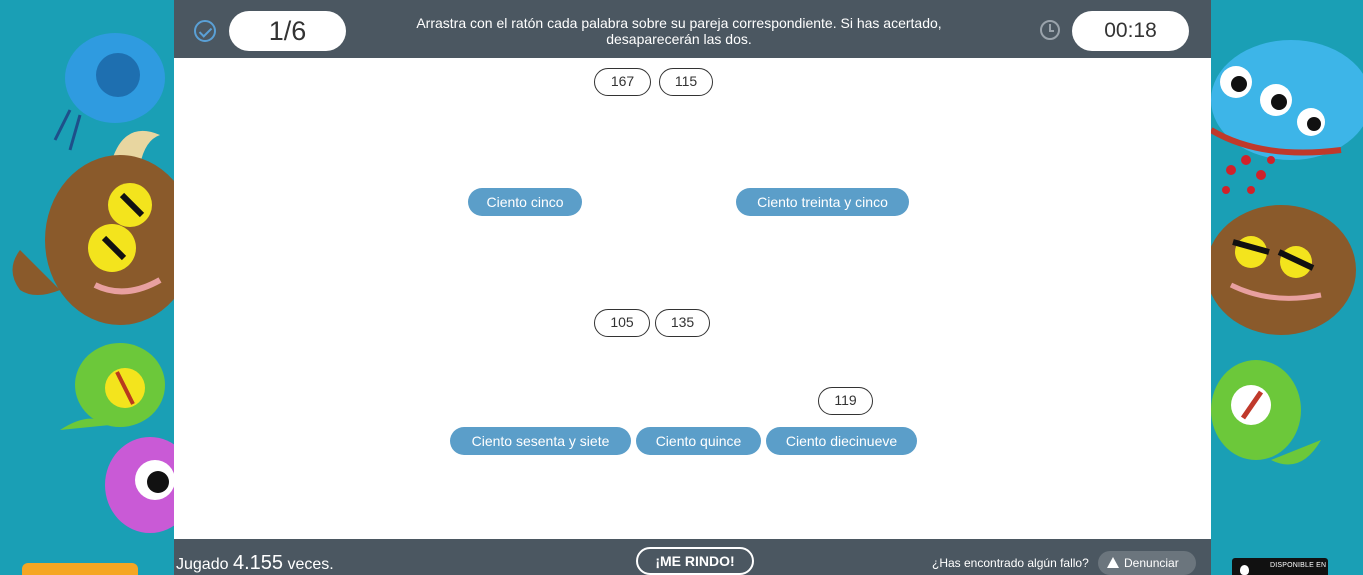 The width and height of the screenshot is (1363, 575). I want to click on green-monster-left, so click(112, 386).